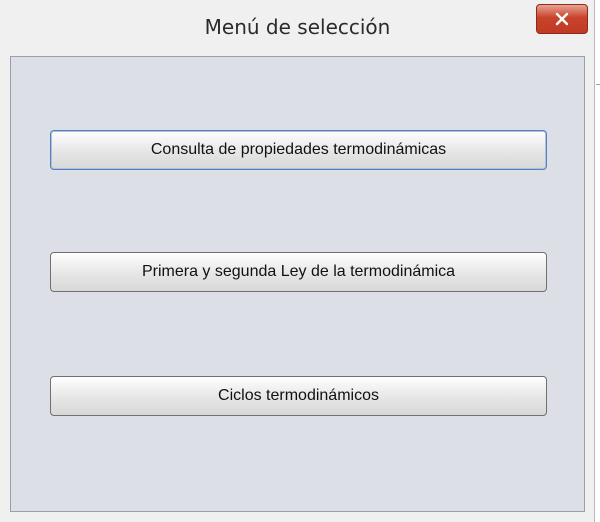 This screenshot has width=600, height=522. I want to click on thermo-properties-label: Consulta de propiedades termodinámicas, so click(298, 149).